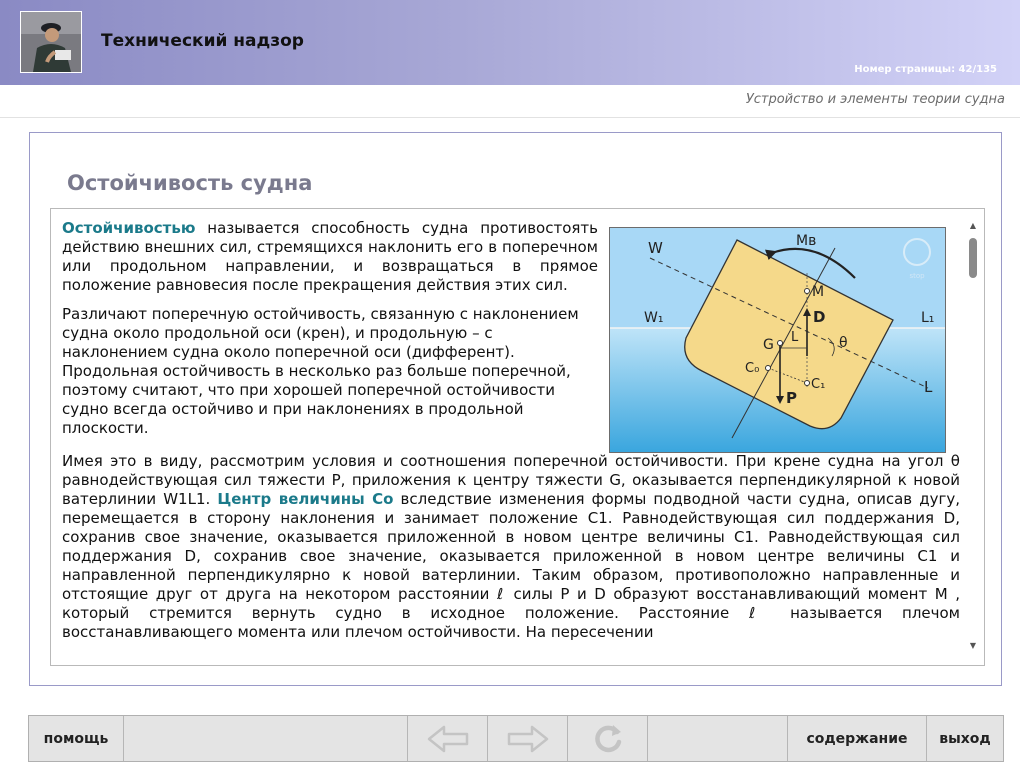 The image size is (1020, 762). What do you see at coordinates (76, 738) in the screenshot?
I see `help-button: помощь` at bounding box center [76, 738].